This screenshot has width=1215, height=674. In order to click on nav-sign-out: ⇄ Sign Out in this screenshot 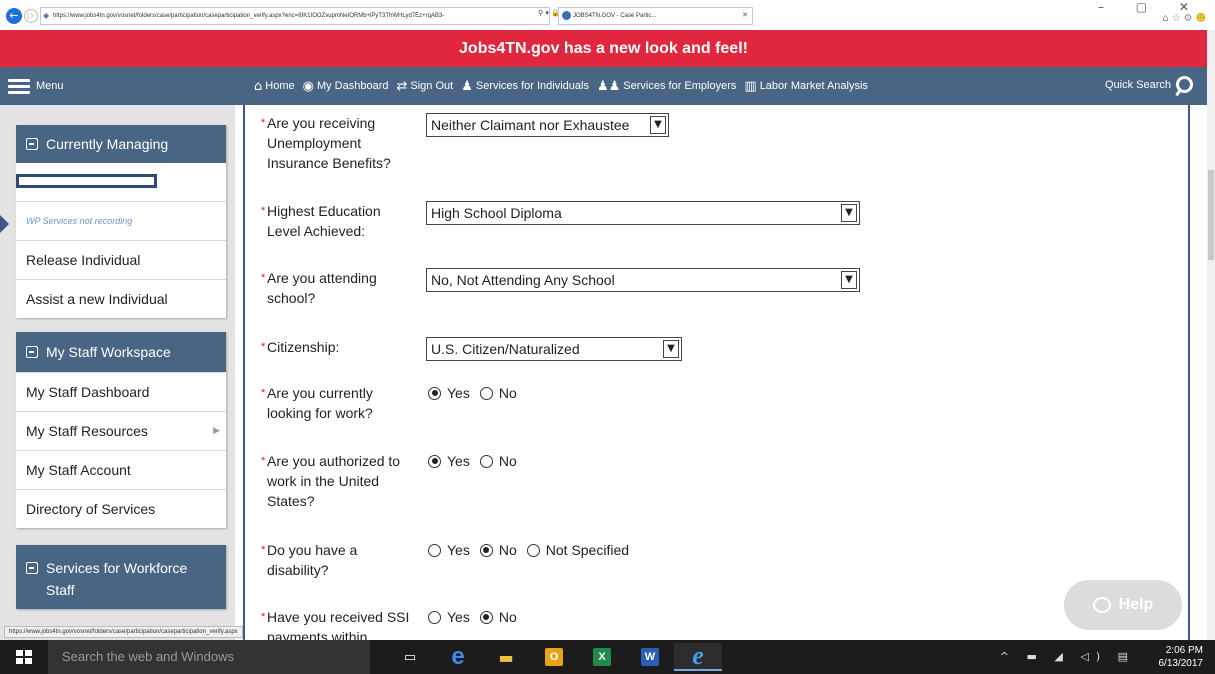, I will do `click(425, 86)`.